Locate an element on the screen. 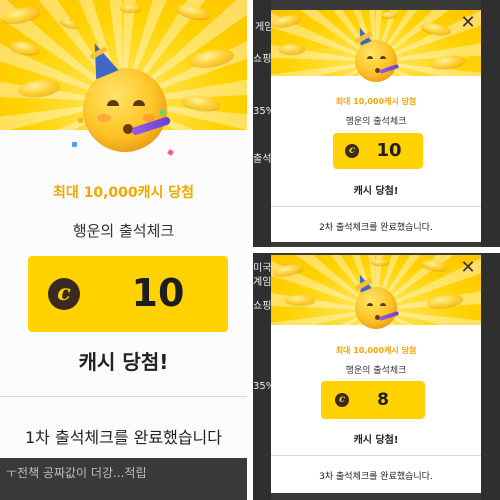 The image size is (500, 500). background-text: 출석 is located at coordinates (262, 159).